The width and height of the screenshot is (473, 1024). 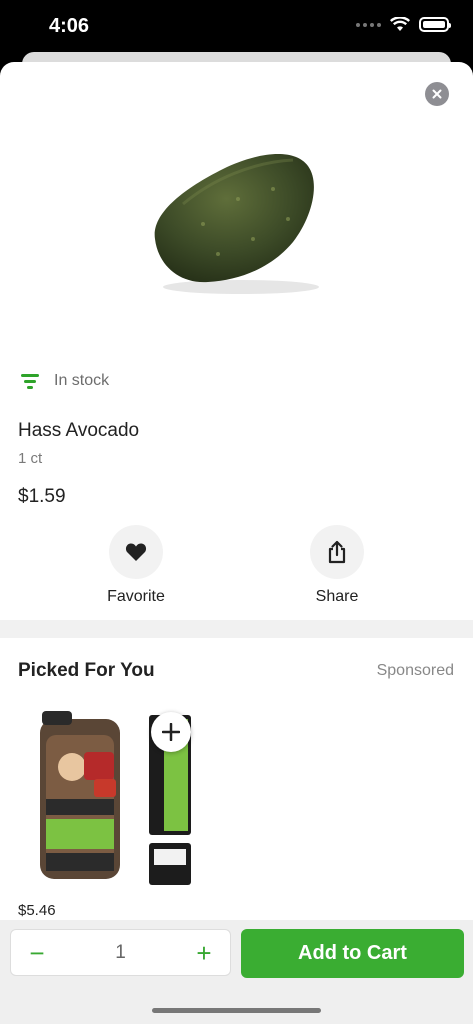 I want to click on plus-icon, so click(x=171, y=732).